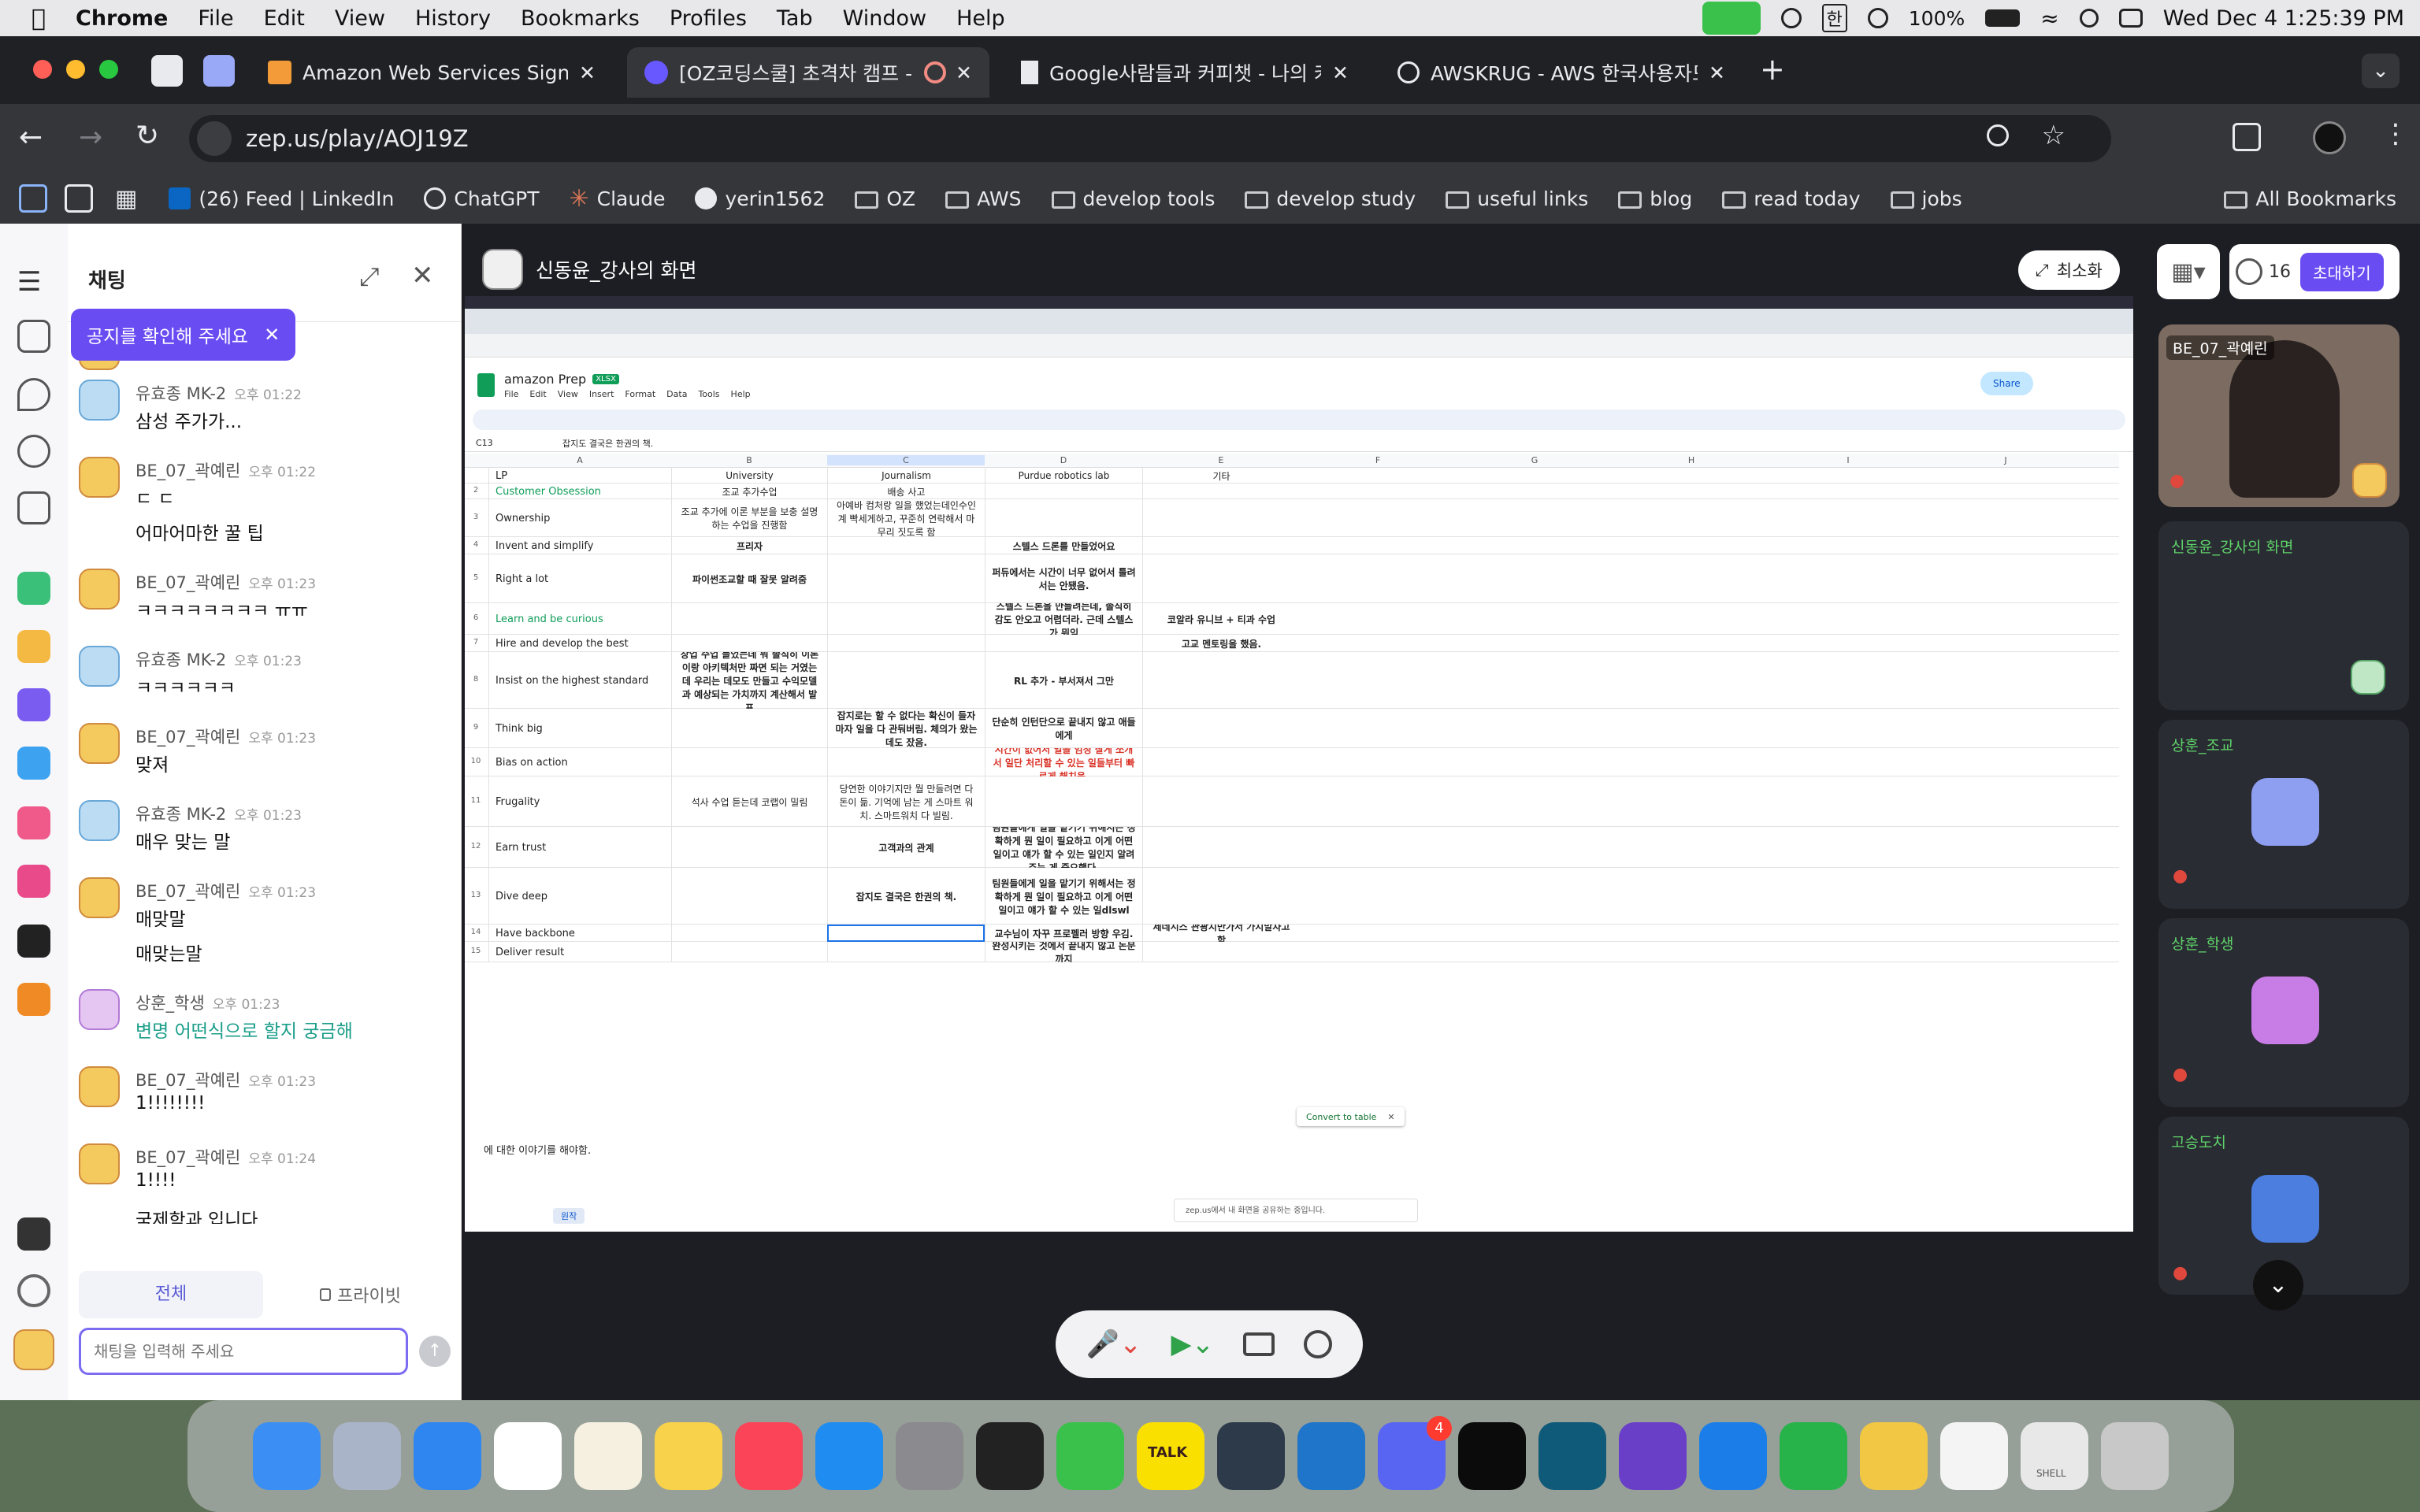  I want to click on minimize-window-button, so click(75, 69).